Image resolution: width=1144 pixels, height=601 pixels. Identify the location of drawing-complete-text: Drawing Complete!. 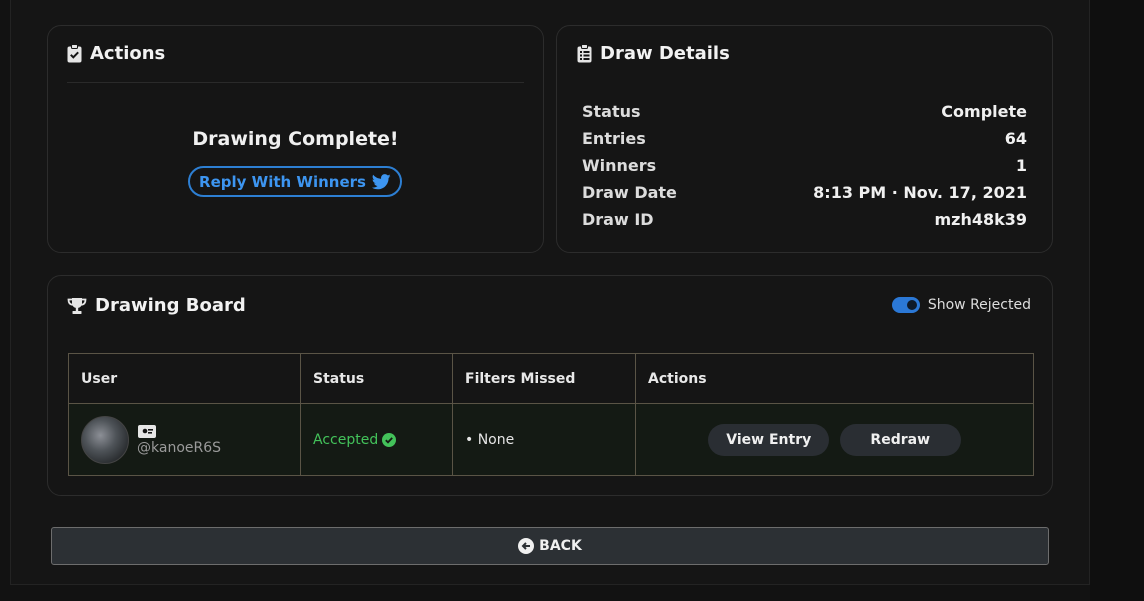
(295, 139).